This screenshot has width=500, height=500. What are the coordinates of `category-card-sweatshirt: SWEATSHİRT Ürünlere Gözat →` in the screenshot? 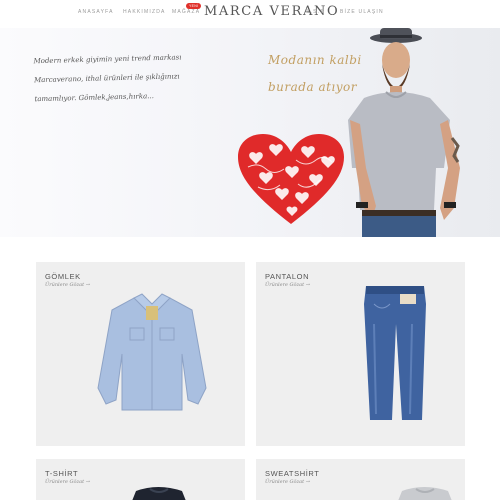 It's located at (360, 479).